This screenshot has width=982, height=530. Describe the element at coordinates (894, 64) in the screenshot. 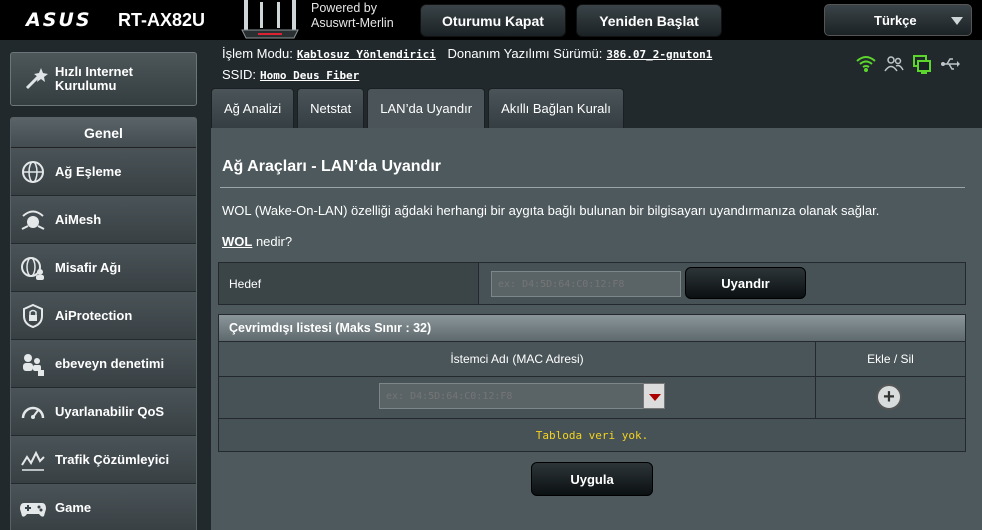

I see `clients-icon` at that location.